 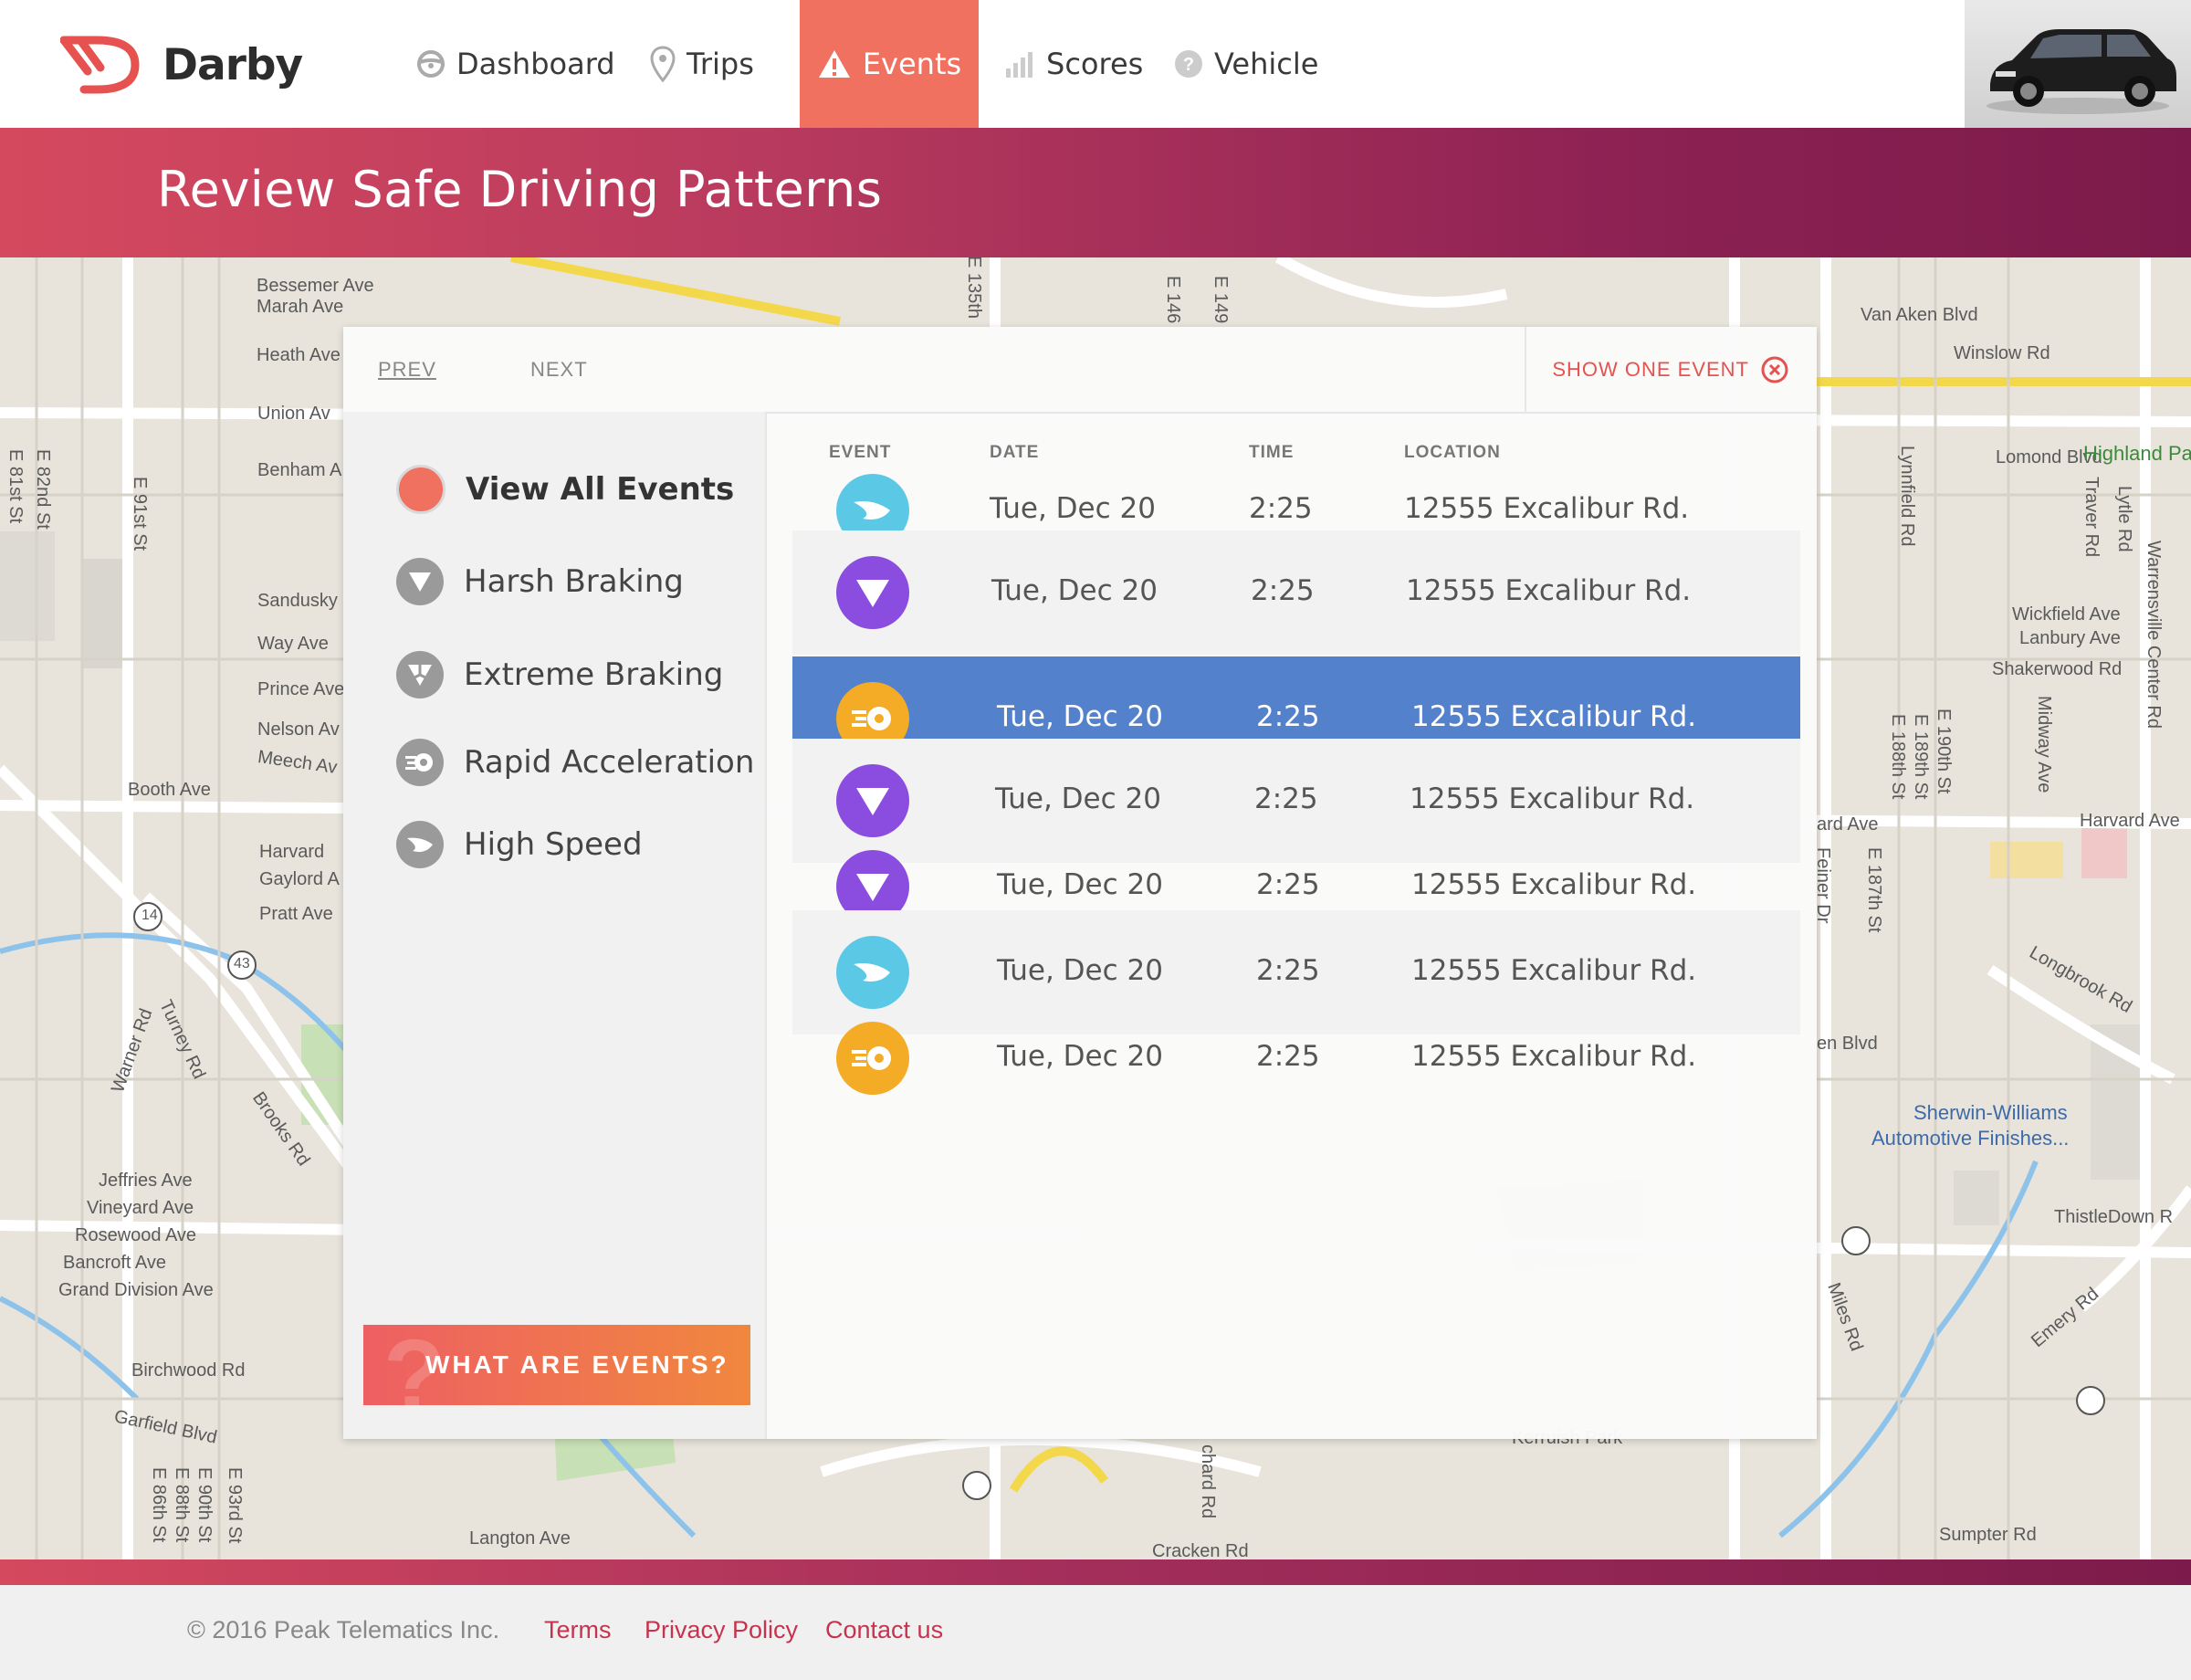 What do you see at coordinates (431, 64) in the screenshot?
I see `steering-wheel-icon` at bounding box center [431, 64].